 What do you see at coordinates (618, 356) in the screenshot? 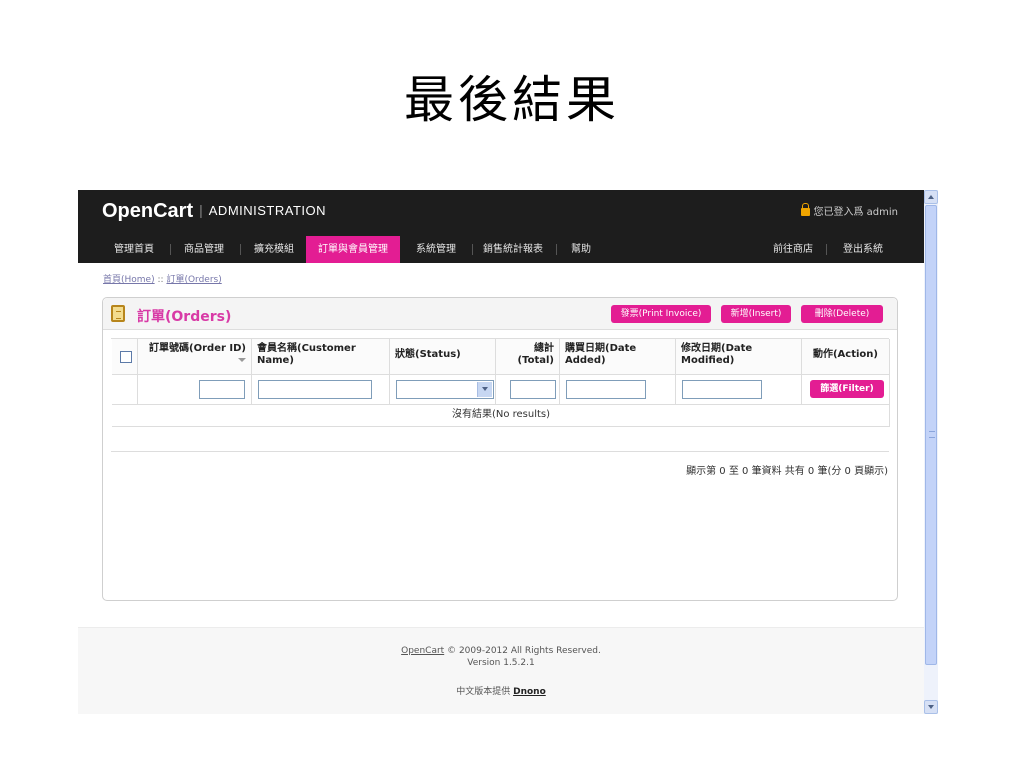
I see `column-header-date-added: 購買日期(Date Added)` at bounding box center [618, 356].